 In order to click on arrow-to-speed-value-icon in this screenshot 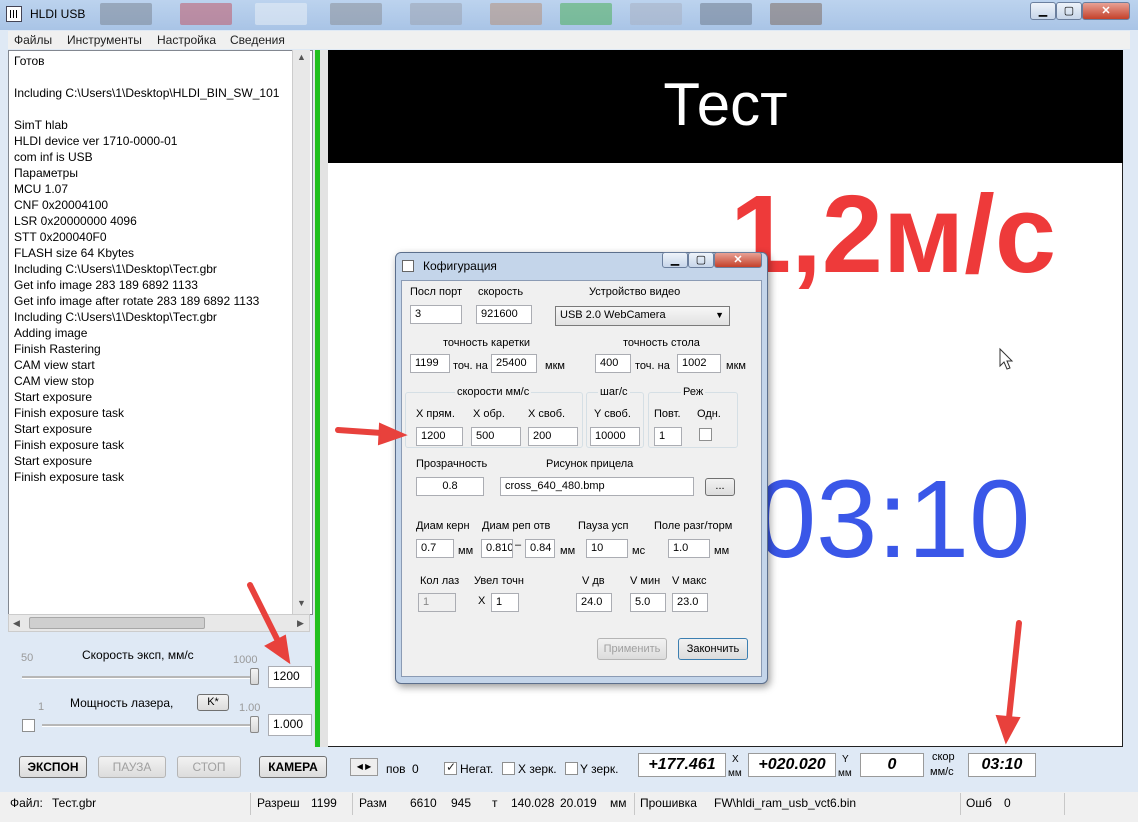, I will do `click(269, 623)`.